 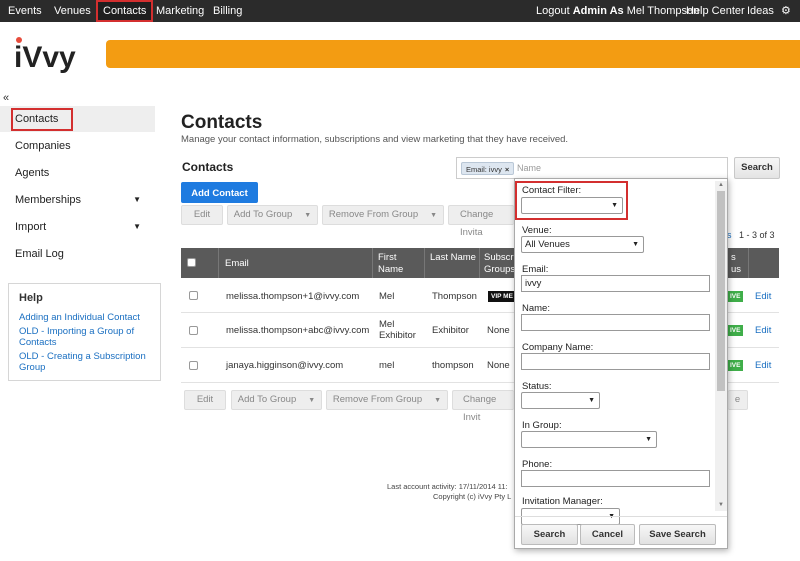 What do you see at coordinates (786, 11) in the screenshot?
I see `gear-icon: ⚙` at bounding box center [786, 11].